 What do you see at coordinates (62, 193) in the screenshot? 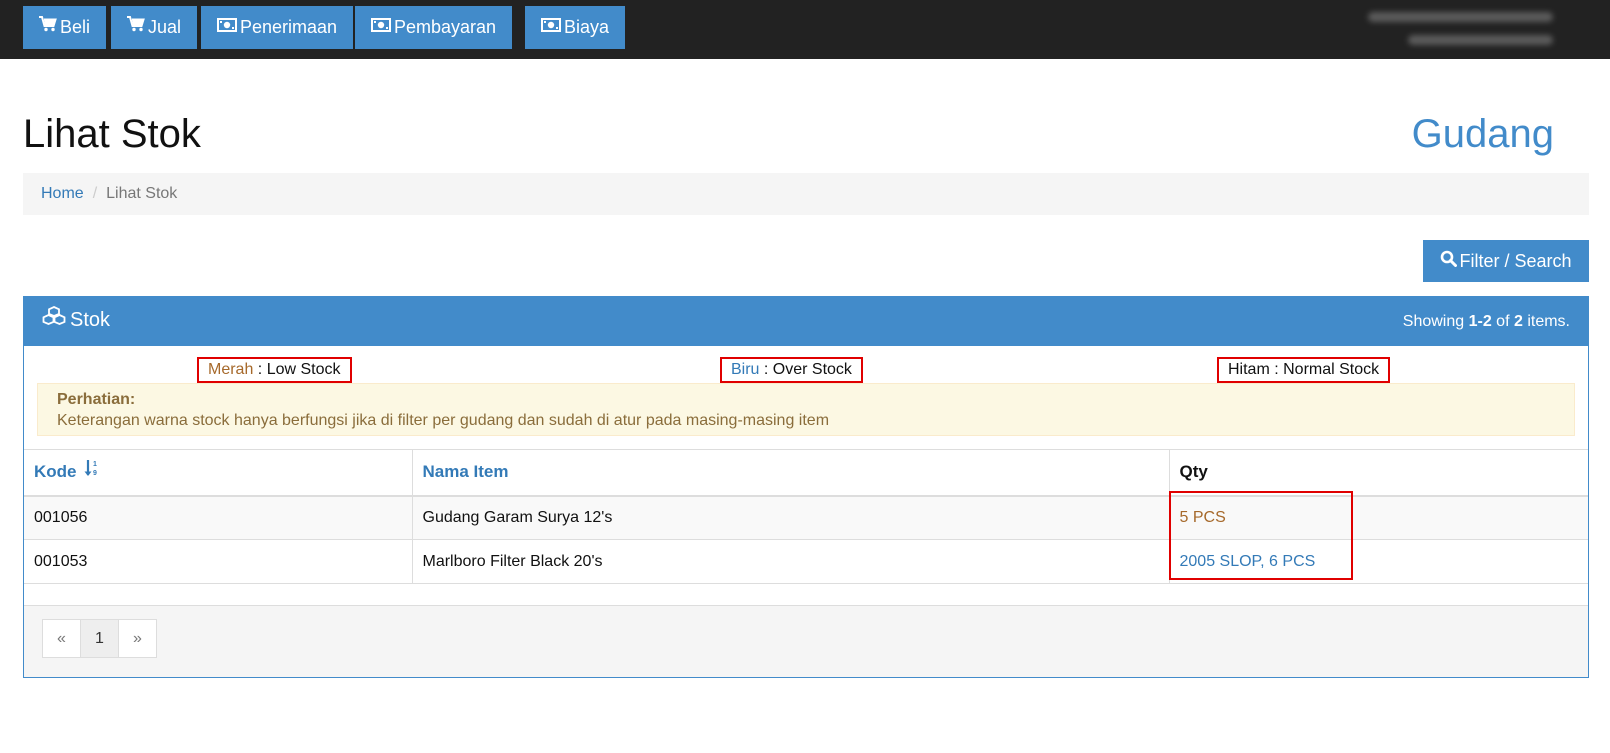
I see `breadcrumb-home-link: Home` at bounding box center [62, 193].